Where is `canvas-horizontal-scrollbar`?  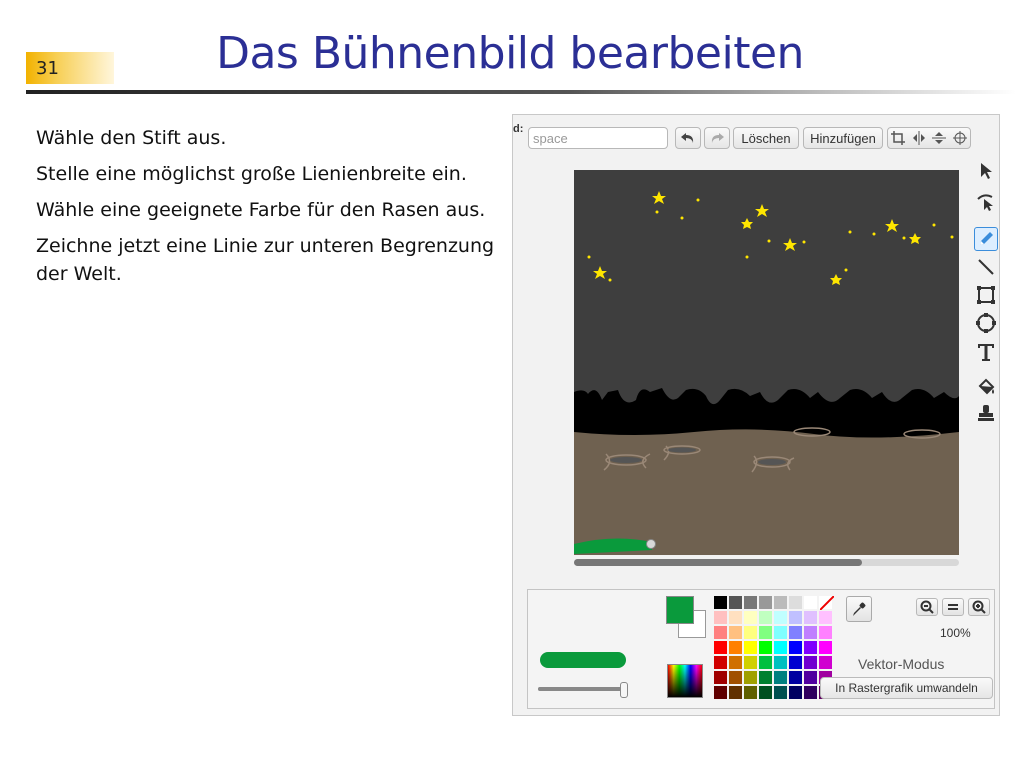
canvas-horizontal-scrollbar is located at coordinates (766, 562).